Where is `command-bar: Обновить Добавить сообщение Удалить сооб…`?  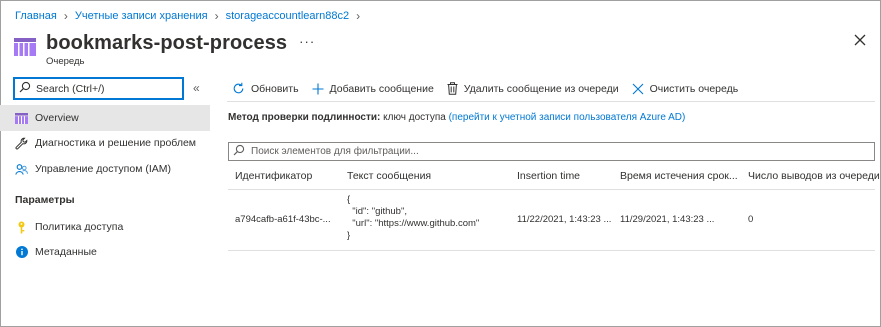
command-bar: Обновить Добавить сообщение Удалить сооб… is located at coordinates (491, 88).